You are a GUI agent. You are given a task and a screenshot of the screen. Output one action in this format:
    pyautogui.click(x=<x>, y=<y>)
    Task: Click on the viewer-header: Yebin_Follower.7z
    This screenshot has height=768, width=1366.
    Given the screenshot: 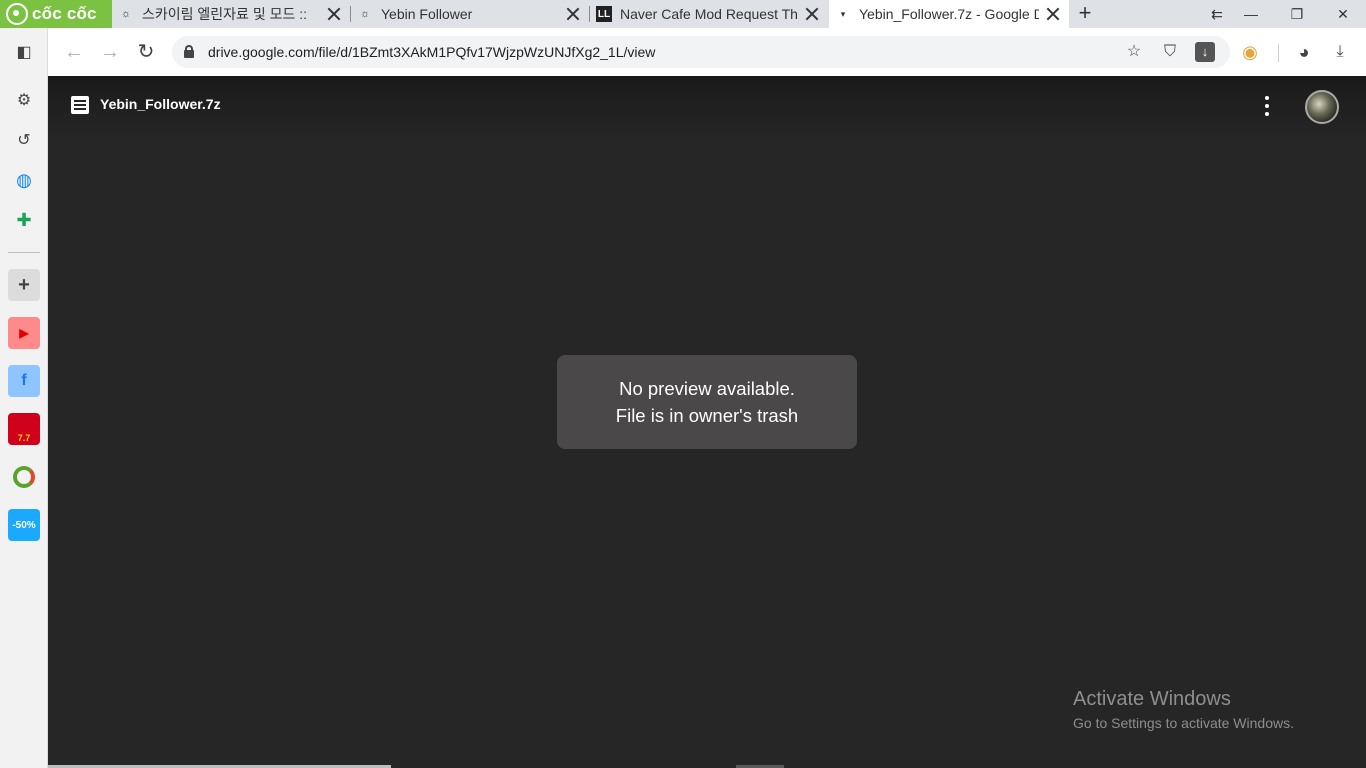 What is the action you would take?
    pyautogui.click(x=707, y=108)
    